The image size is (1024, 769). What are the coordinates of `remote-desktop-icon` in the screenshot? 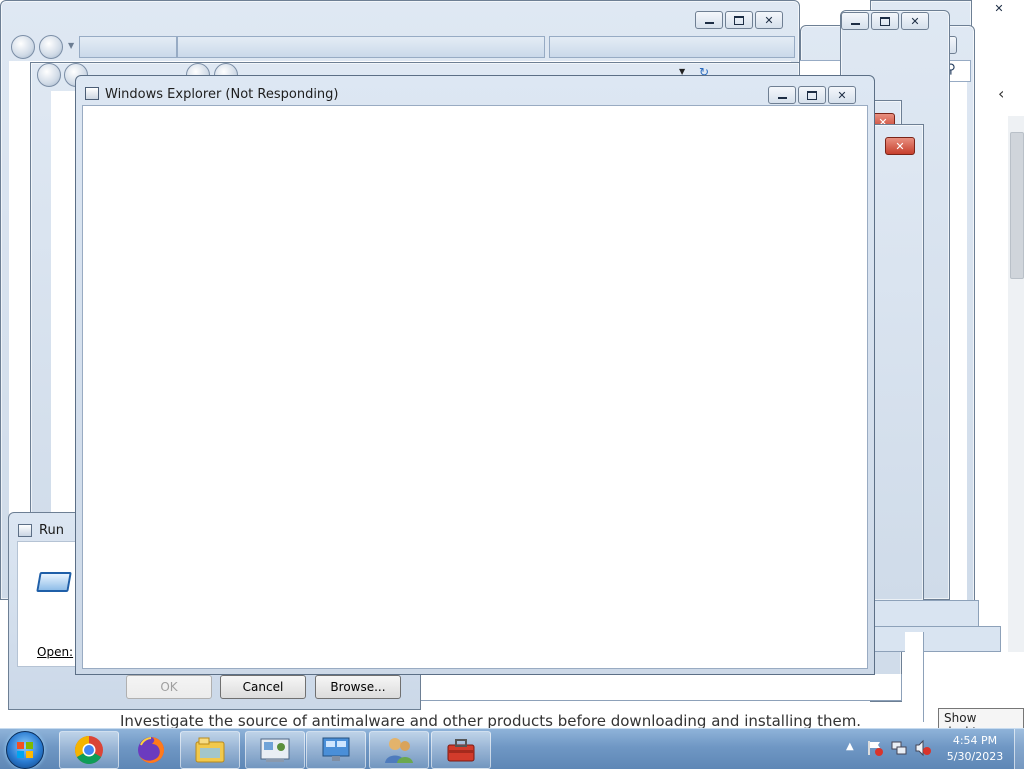 It's located at (336, 749).